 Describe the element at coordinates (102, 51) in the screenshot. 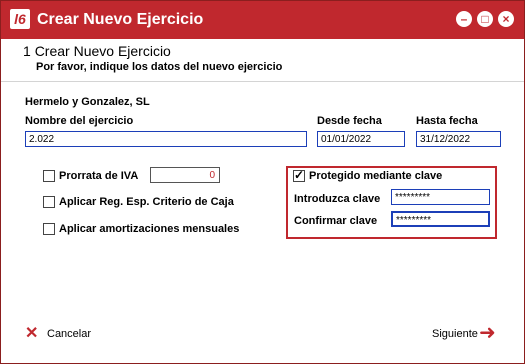

I see `step-title-text: Crear Nuevo Ejercicio` at that location.